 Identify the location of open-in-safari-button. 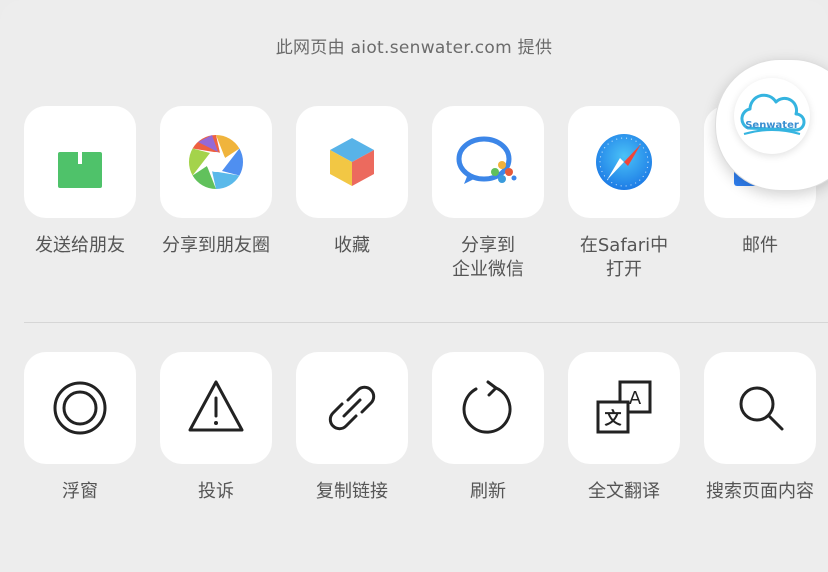
(624, 162).